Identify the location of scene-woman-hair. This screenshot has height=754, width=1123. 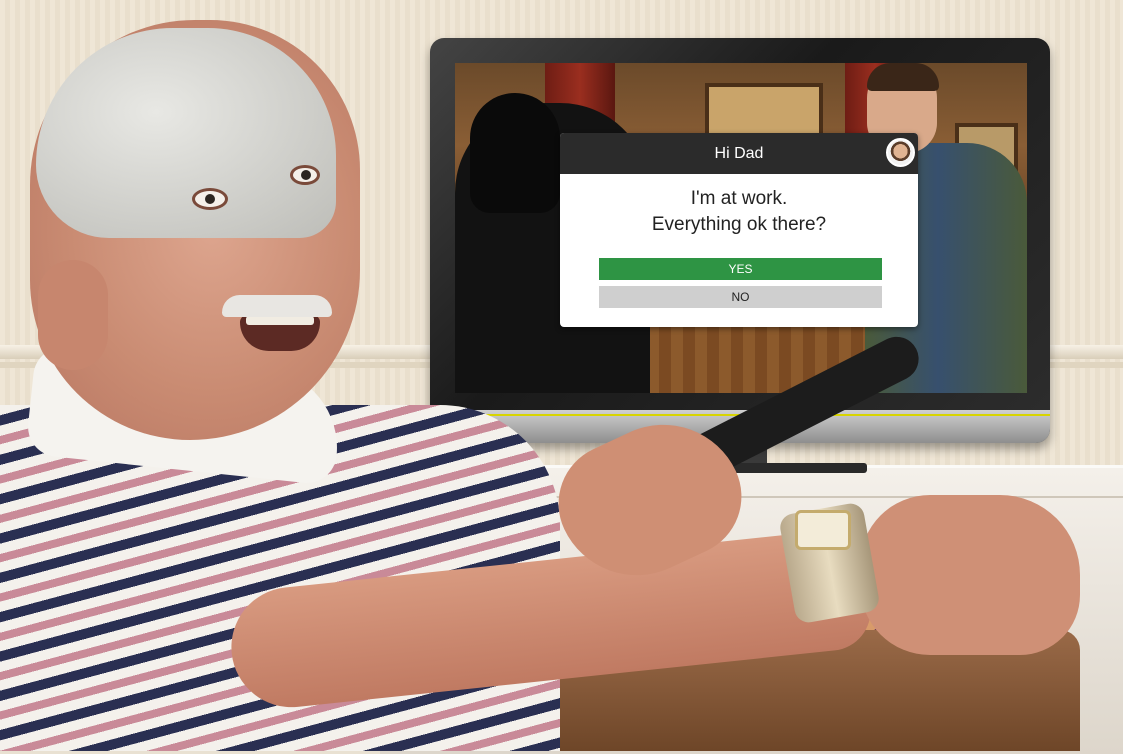
(515, 153).